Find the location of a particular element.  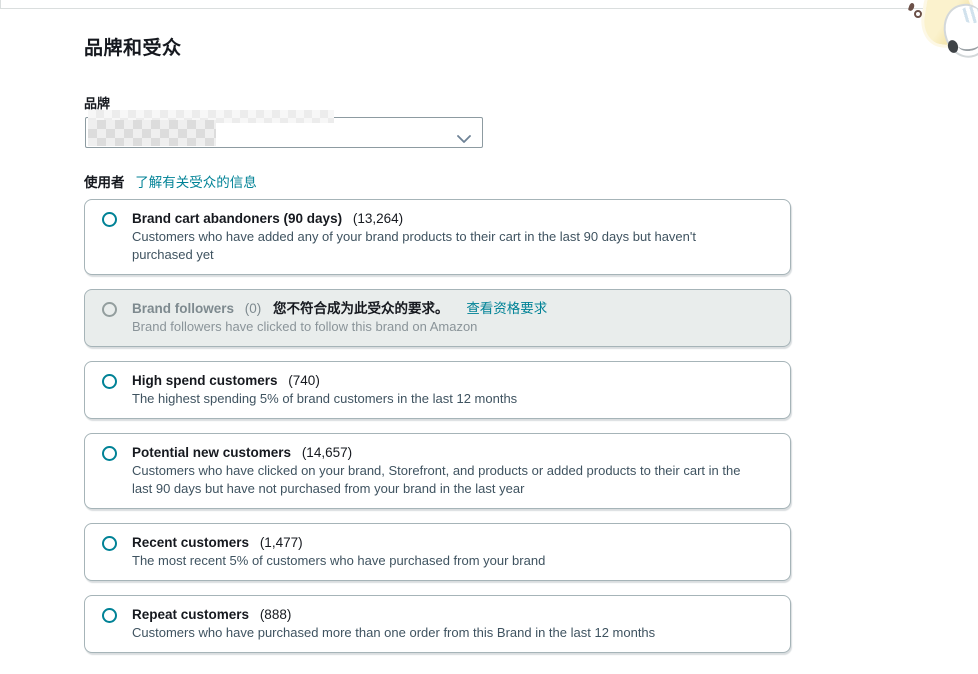

chevron-down-icon is located at coordinates (464, 139).